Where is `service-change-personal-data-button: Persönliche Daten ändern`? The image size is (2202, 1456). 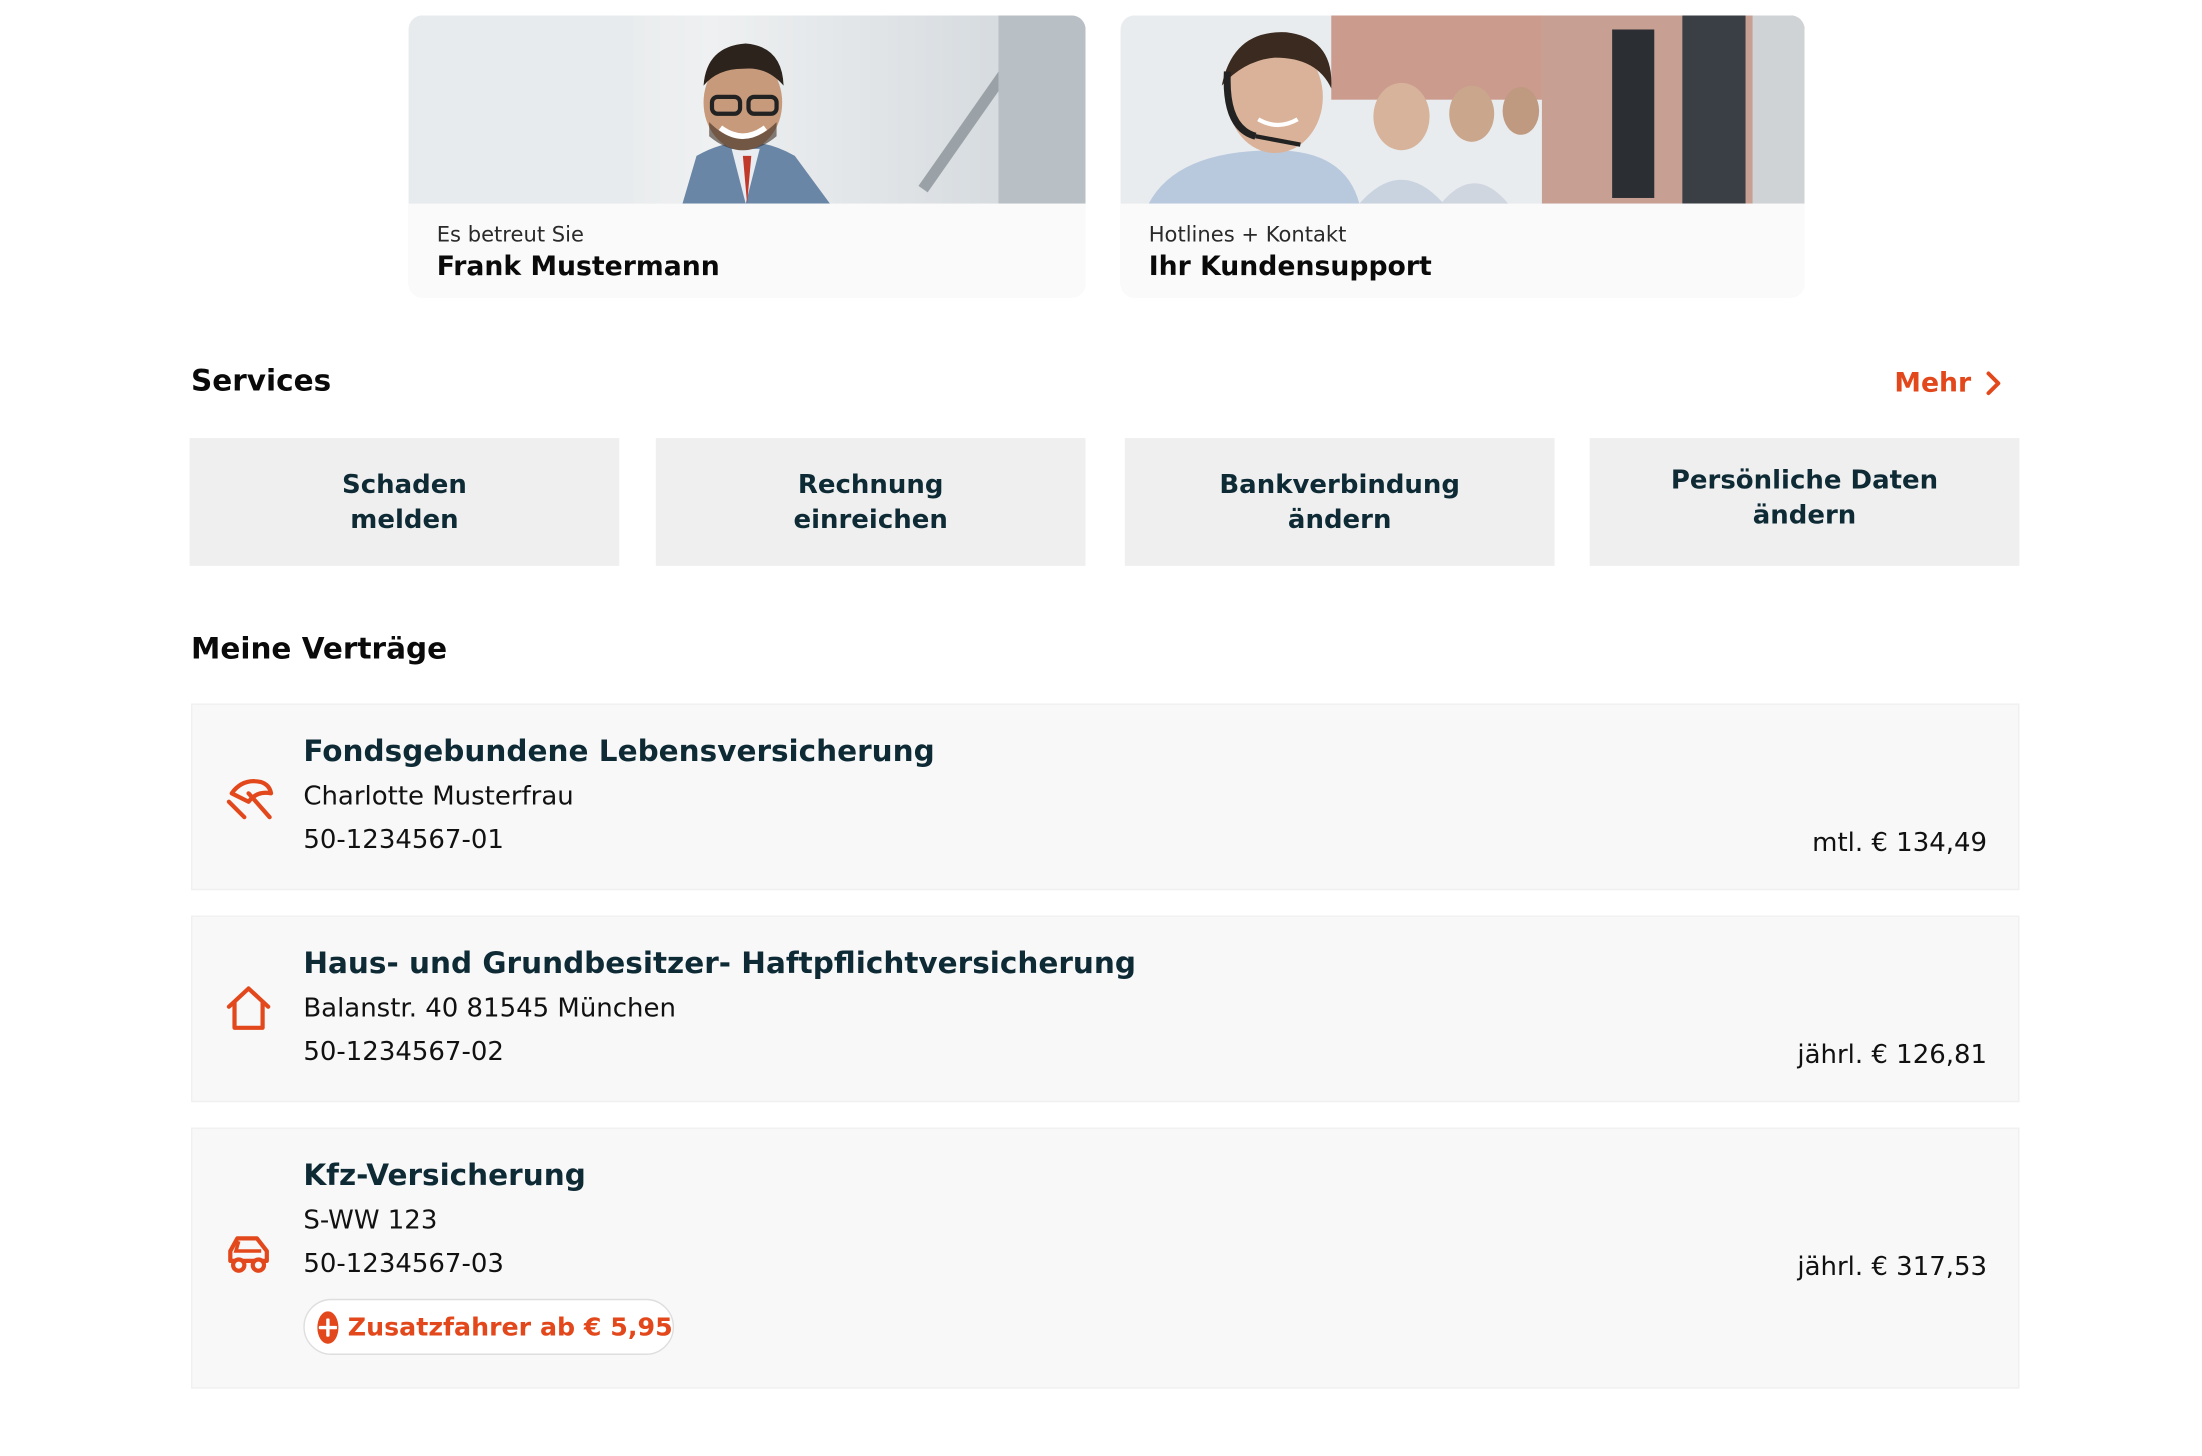 service-change-personal-data-button: Persönliche Daten ändern is located at coordinates (1804, 502).